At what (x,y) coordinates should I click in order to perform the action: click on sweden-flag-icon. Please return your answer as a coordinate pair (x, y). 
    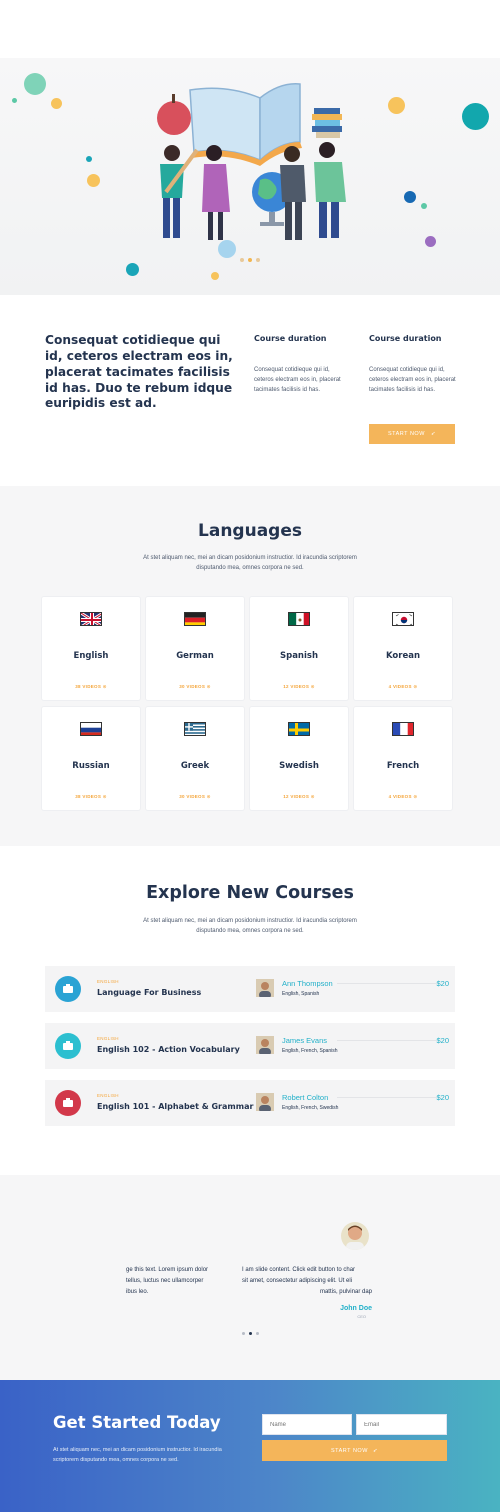
    Looking at the image, I should click on (299, 729).